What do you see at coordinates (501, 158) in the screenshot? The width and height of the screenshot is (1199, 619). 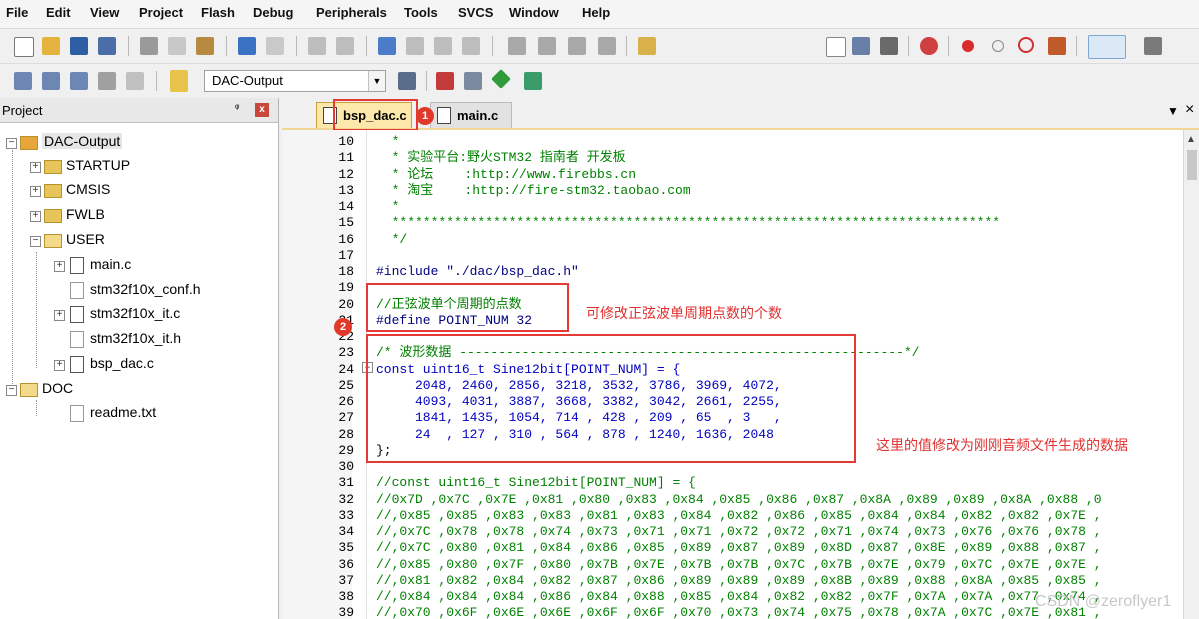 I see `code-line: * 实验平台:野火STM32 指南者 开发板` at bounding box center [501, 158].